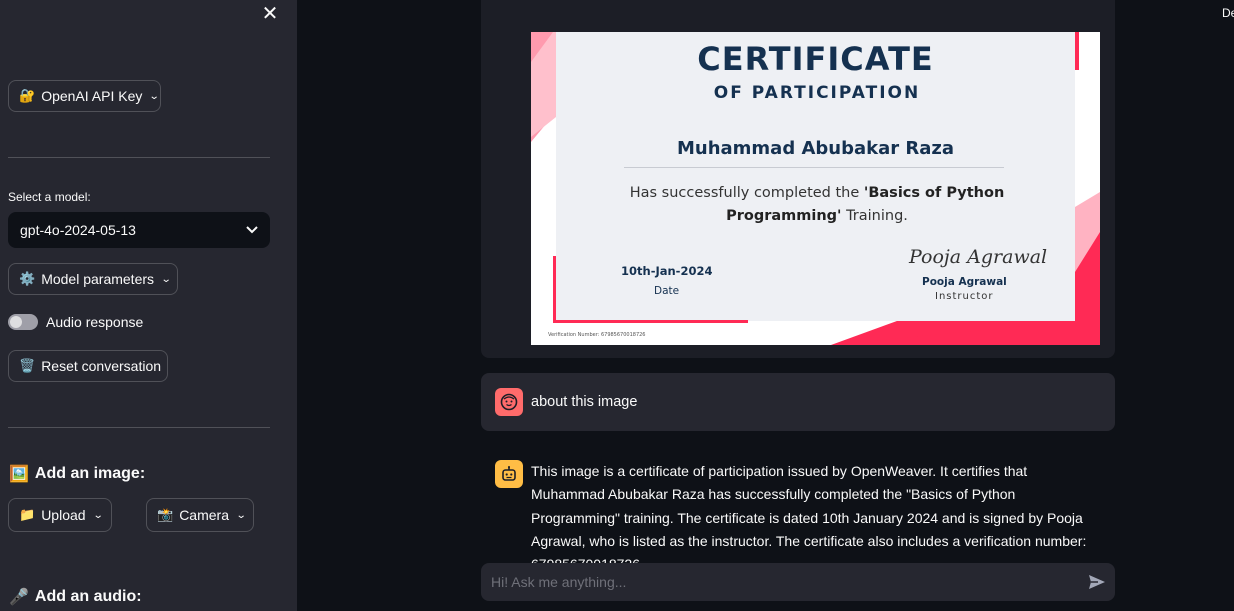 Image resolution: width=1234 pixels, height=611 pixels. What do you see at coordinates (667, 291) in the screenshot?
I see `certificate-date-label: Date` at bounding box center [667, 291].